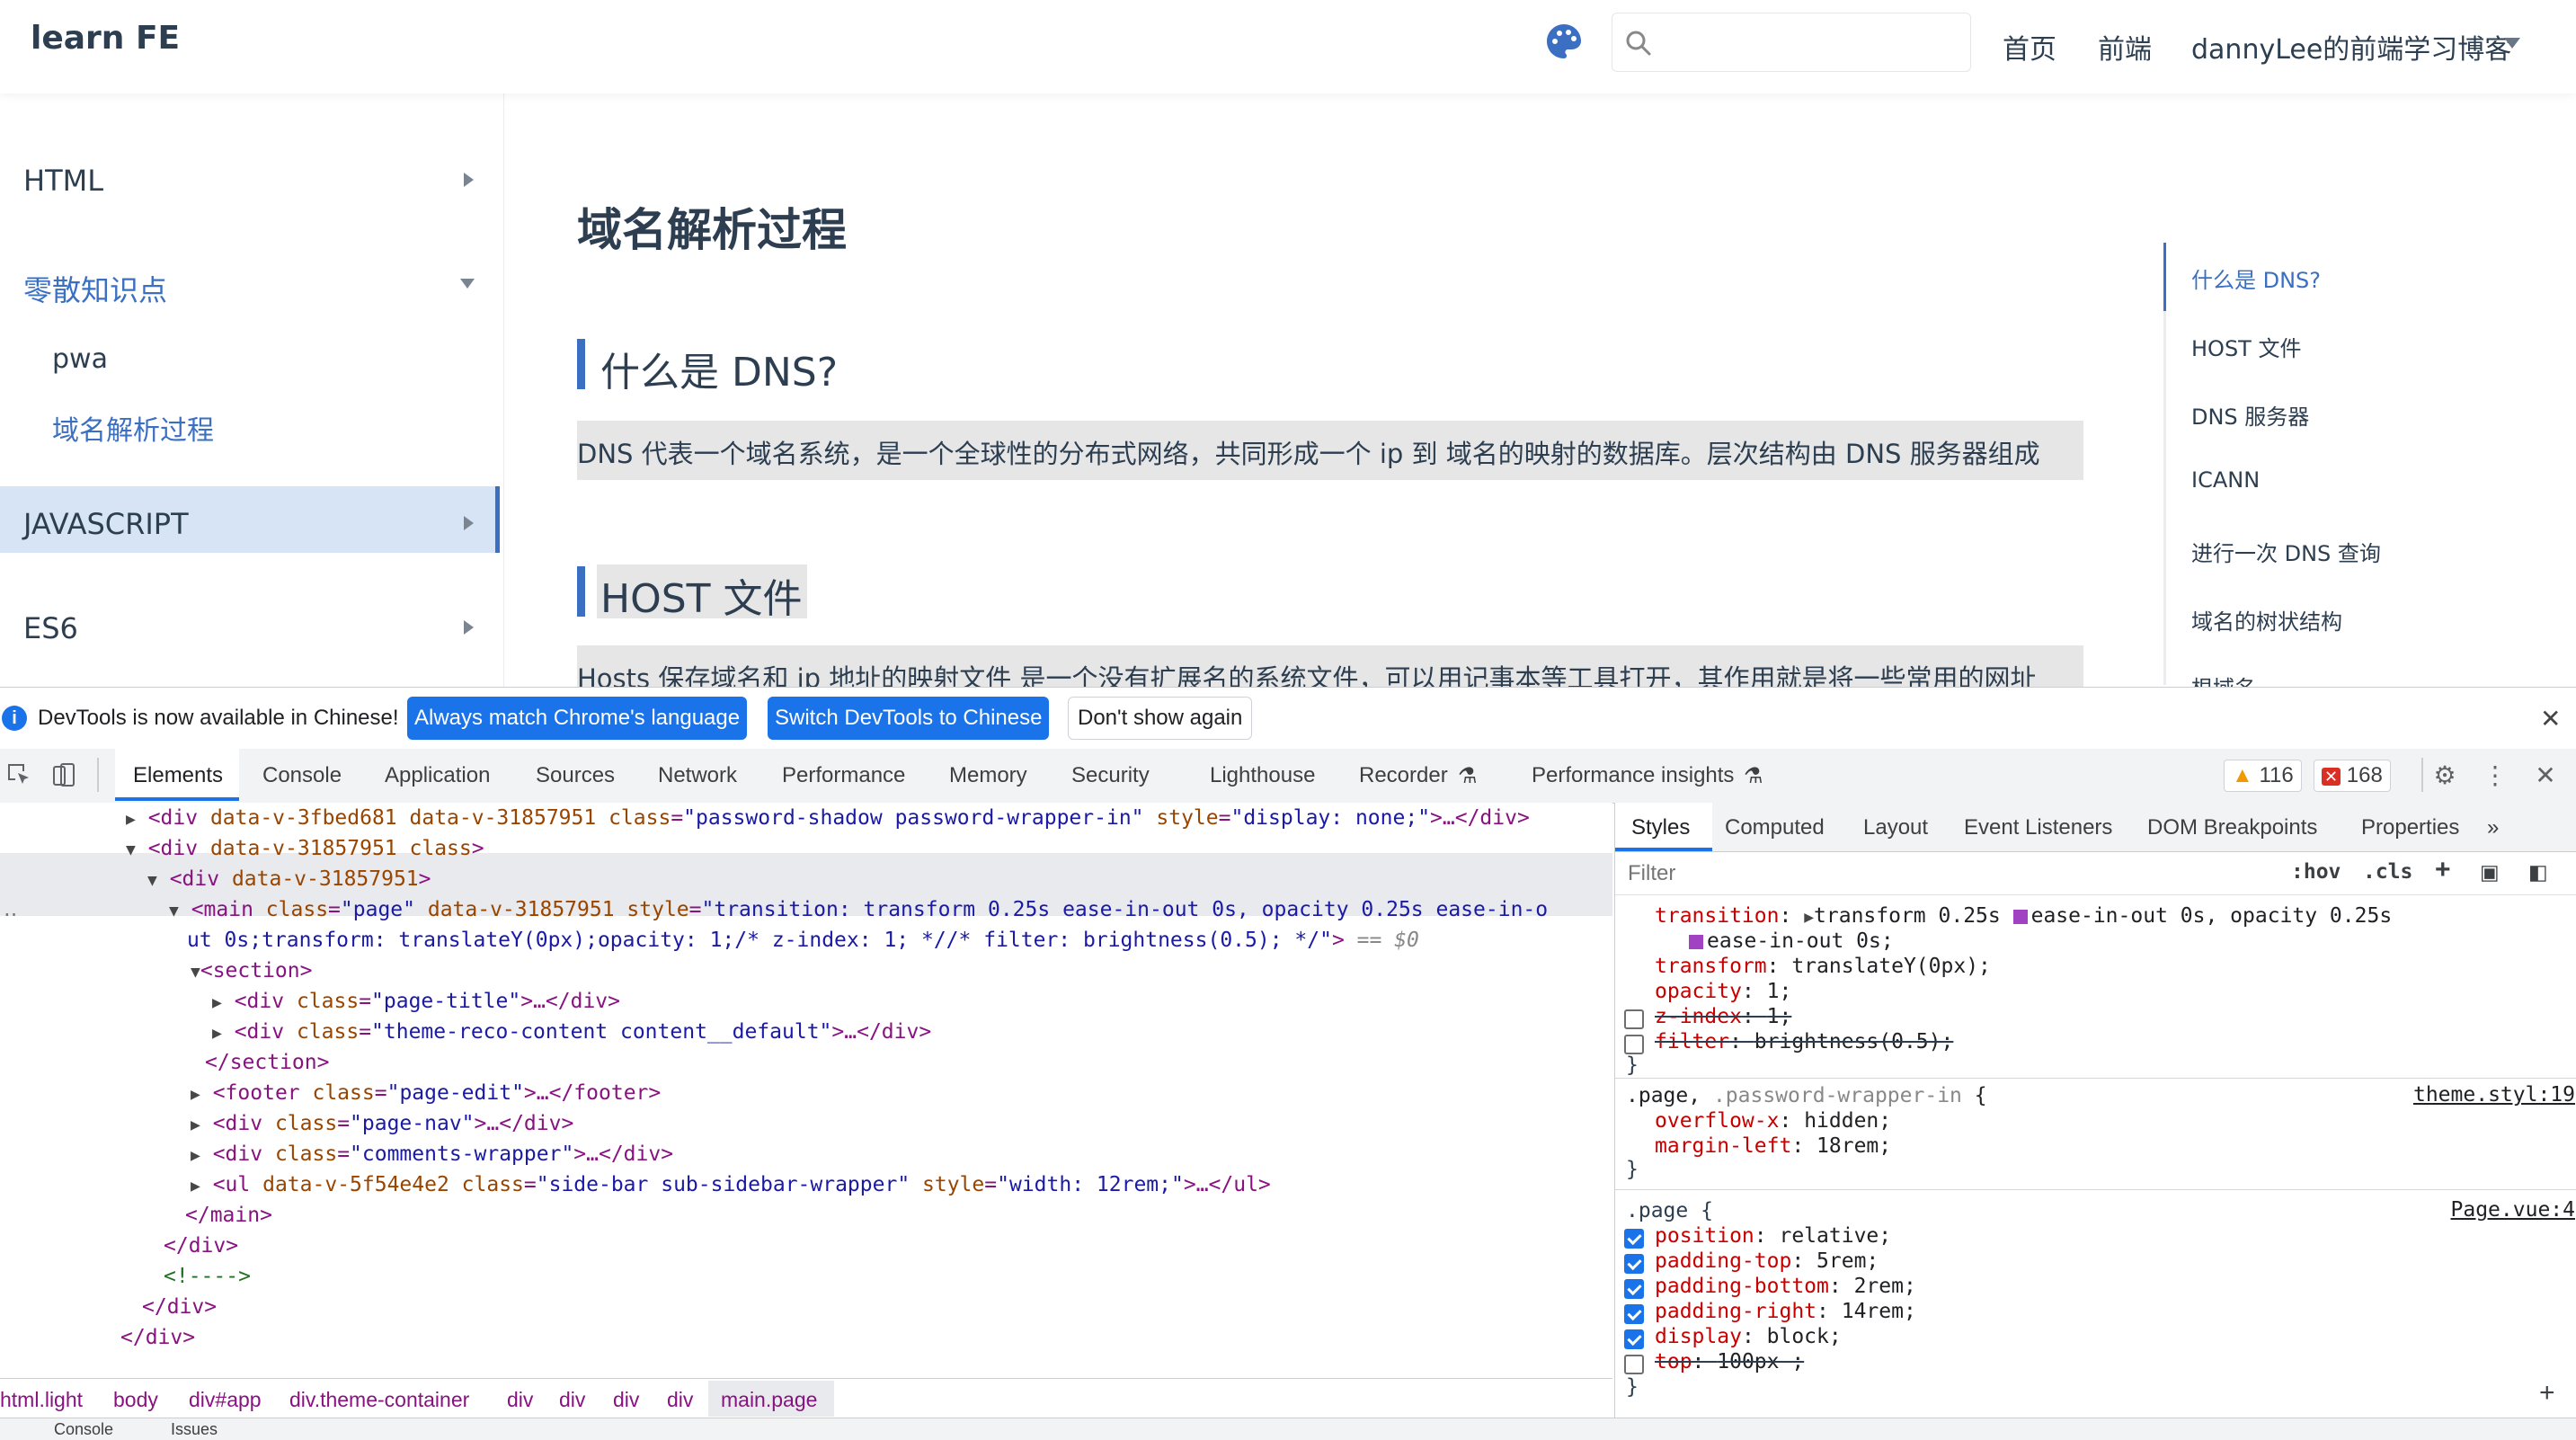 Image resolution: width=2576 pixels, height=1440 pixels. I want to click on style-decl-opacity: opacity: 1;, so click(1723, 991).